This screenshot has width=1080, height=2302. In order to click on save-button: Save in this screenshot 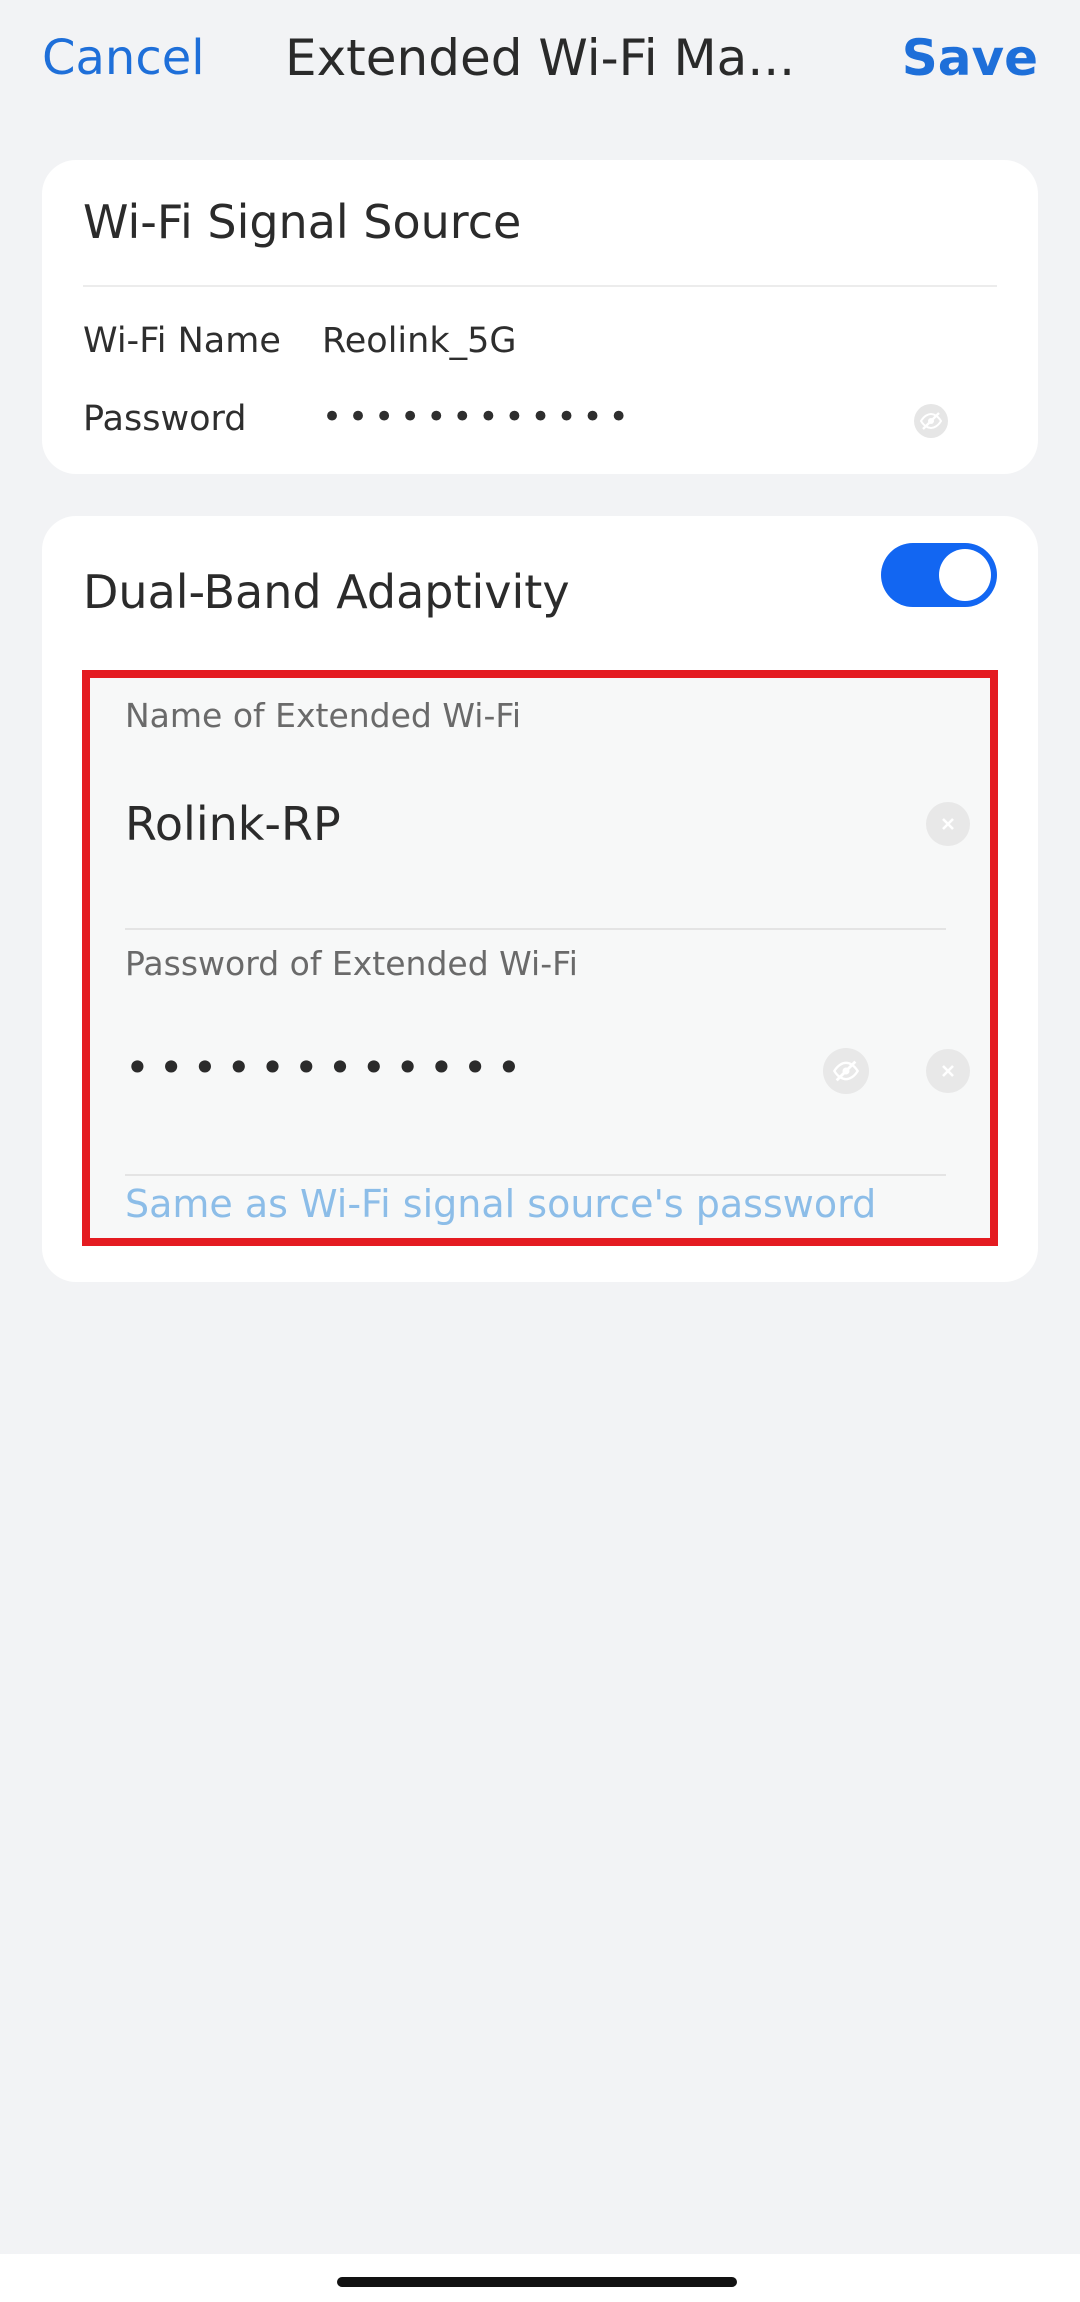, I will do `click(970, 58)`.